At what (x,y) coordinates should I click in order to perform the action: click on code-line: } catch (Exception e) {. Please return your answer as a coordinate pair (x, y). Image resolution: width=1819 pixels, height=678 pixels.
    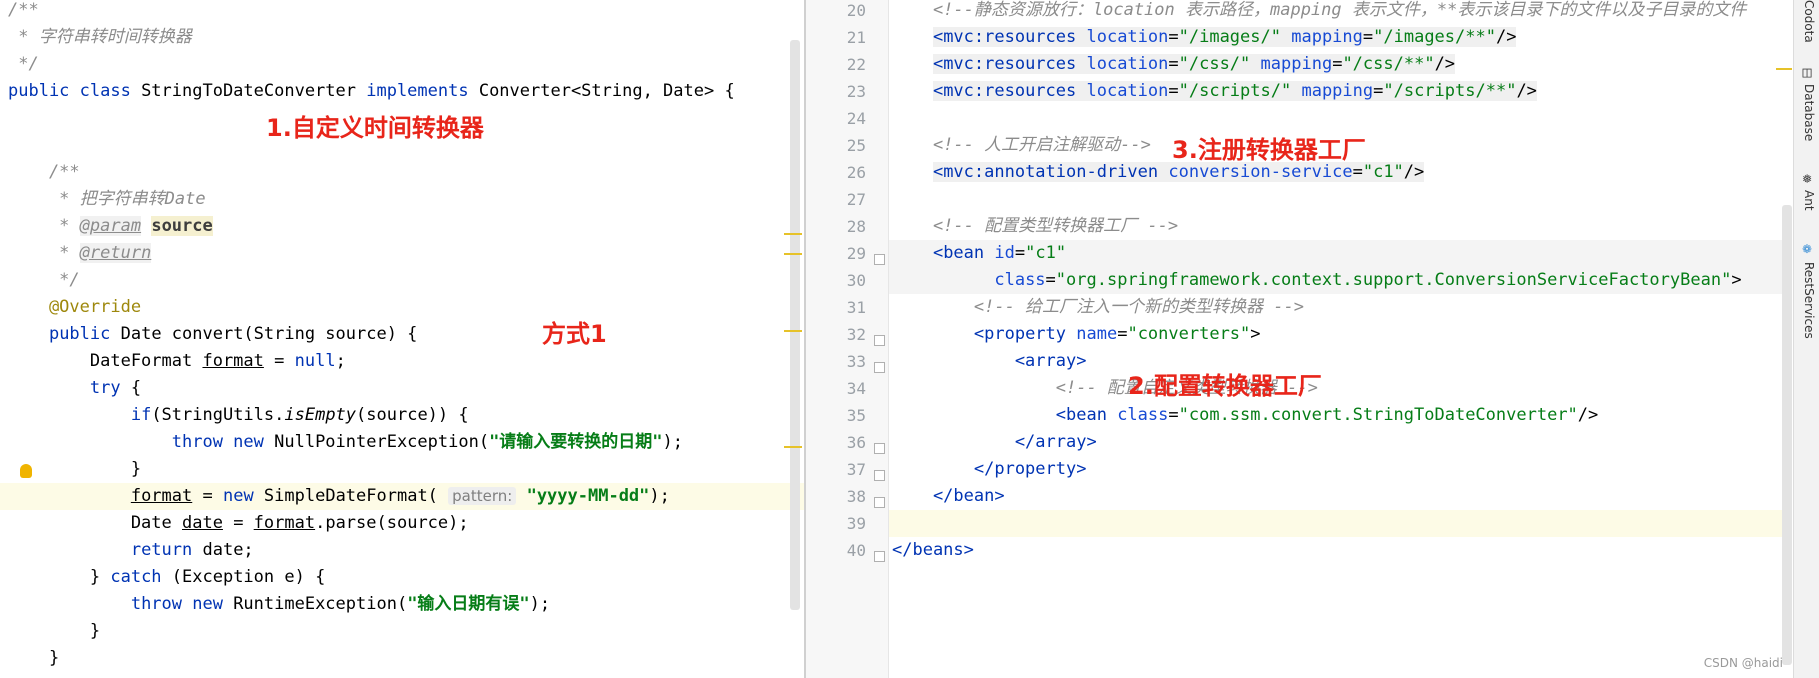
    Looking at the image, I should click on (167, 577).